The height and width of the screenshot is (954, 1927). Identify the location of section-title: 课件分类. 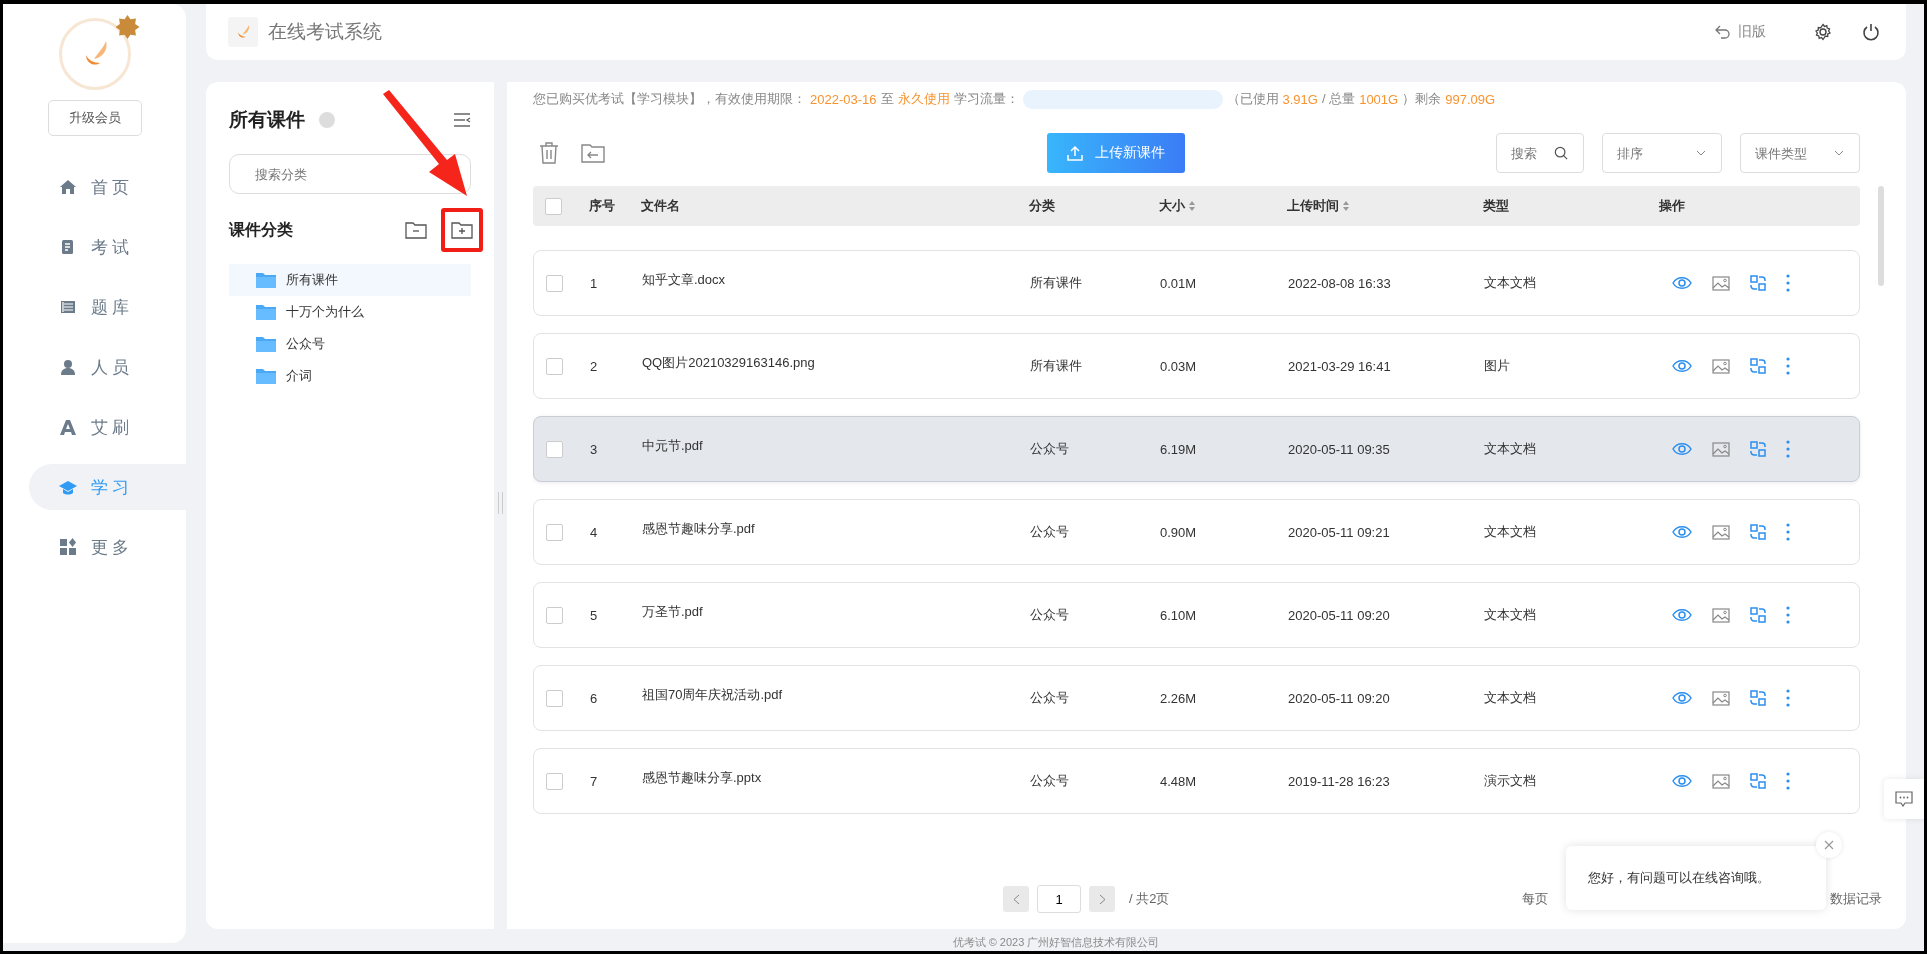
(261, 229).